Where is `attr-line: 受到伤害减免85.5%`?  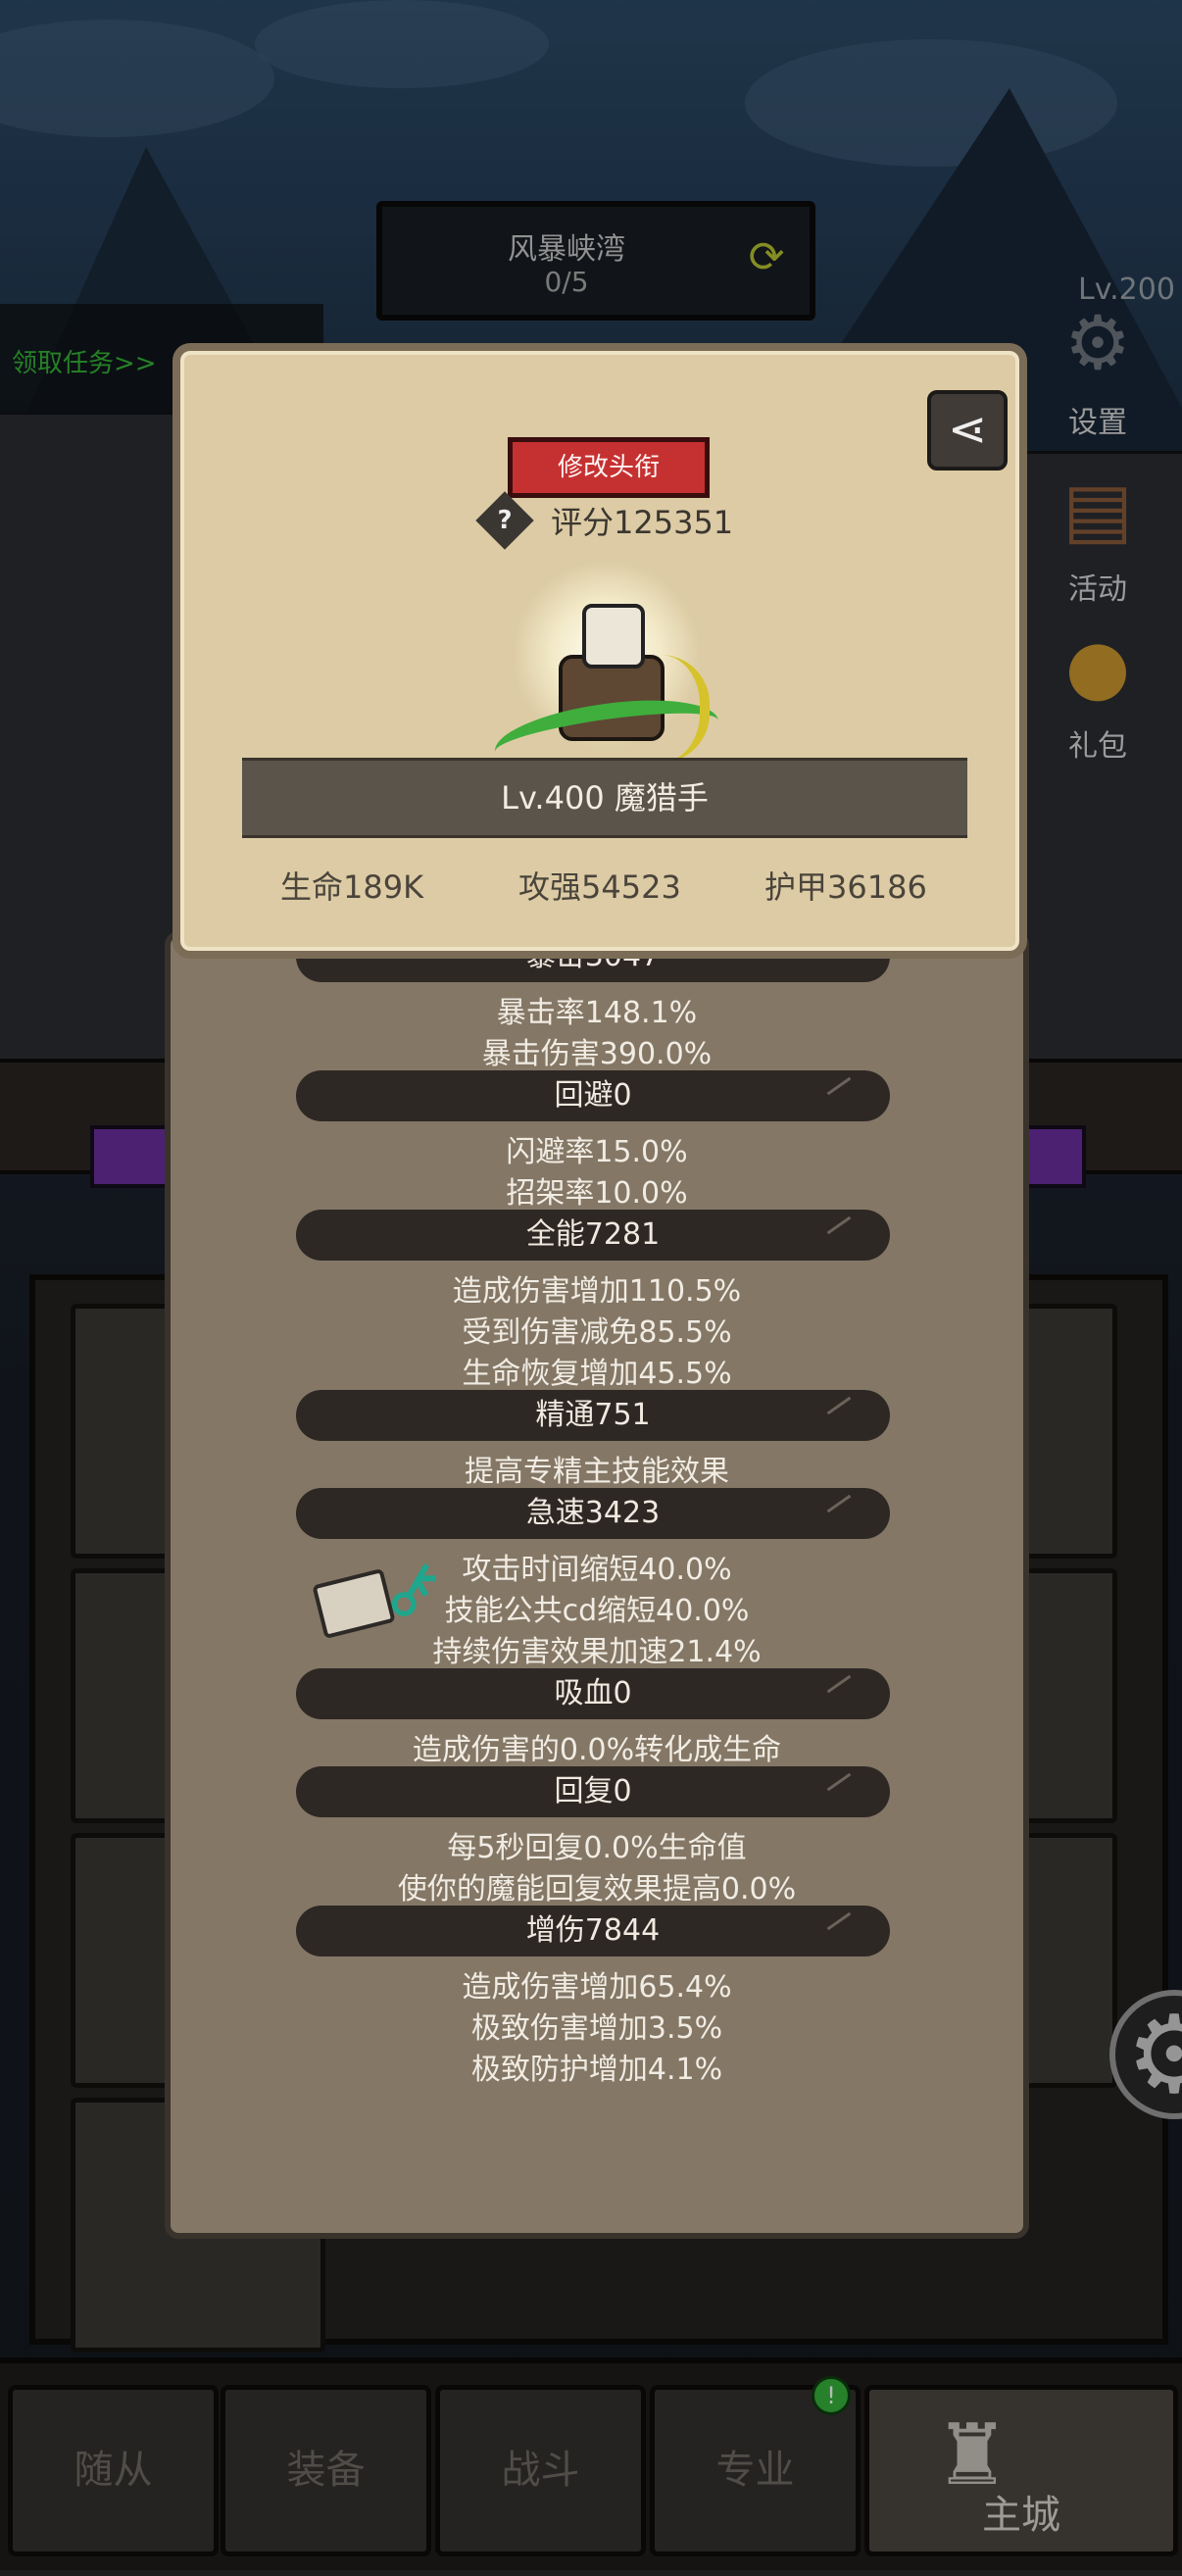 attr-line: 受到伤害减免85.5% is located at coordinates (597, 1332).